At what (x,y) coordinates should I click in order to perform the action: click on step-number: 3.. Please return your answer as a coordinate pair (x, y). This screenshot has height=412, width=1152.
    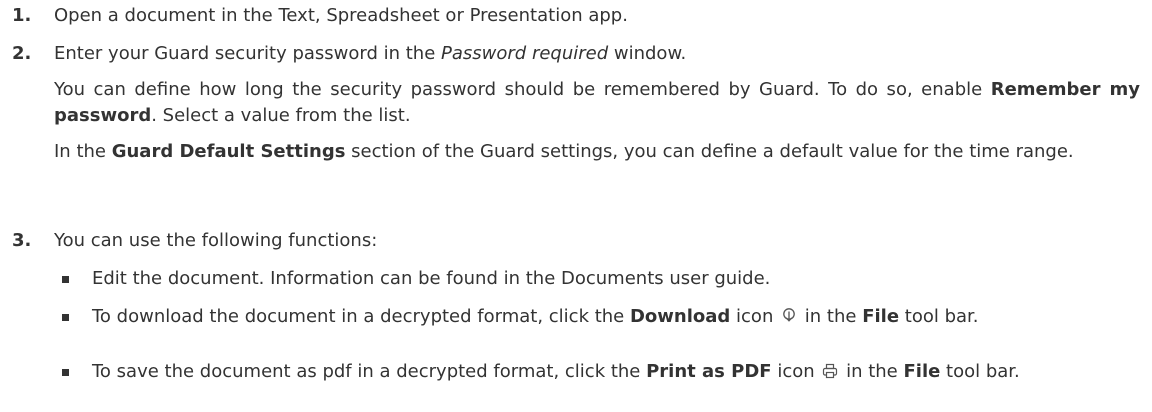
    Looking at the image, I should click on (22, 240).